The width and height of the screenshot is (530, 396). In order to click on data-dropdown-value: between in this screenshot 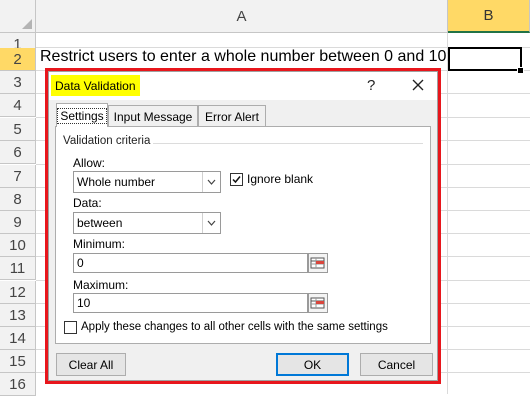, I will do `click(100, 223)`.